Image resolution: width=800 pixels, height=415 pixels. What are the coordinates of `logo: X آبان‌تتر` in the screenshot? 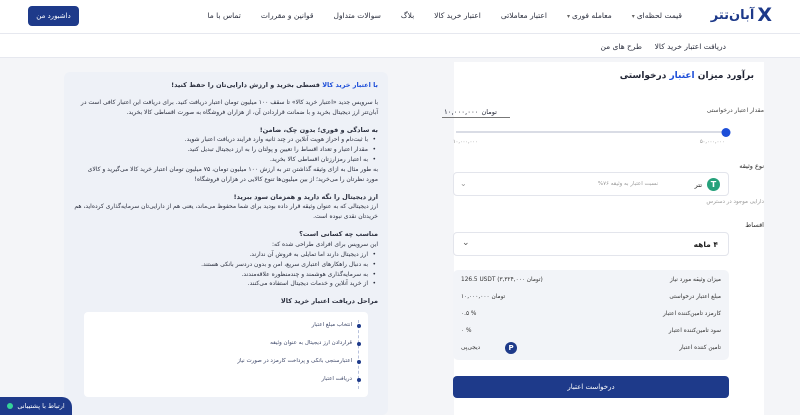 It's located at (741, 15).